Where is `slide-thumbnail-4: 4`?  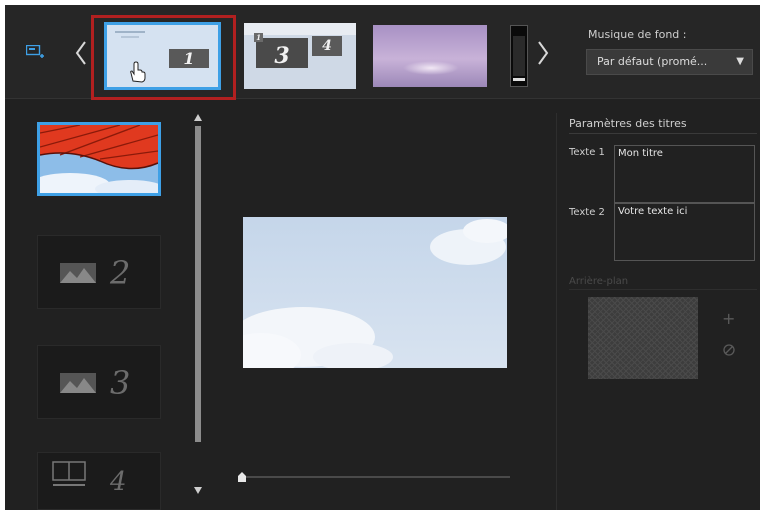 slide-thumbnail-4: 4 is located at coordinates (99, 481).